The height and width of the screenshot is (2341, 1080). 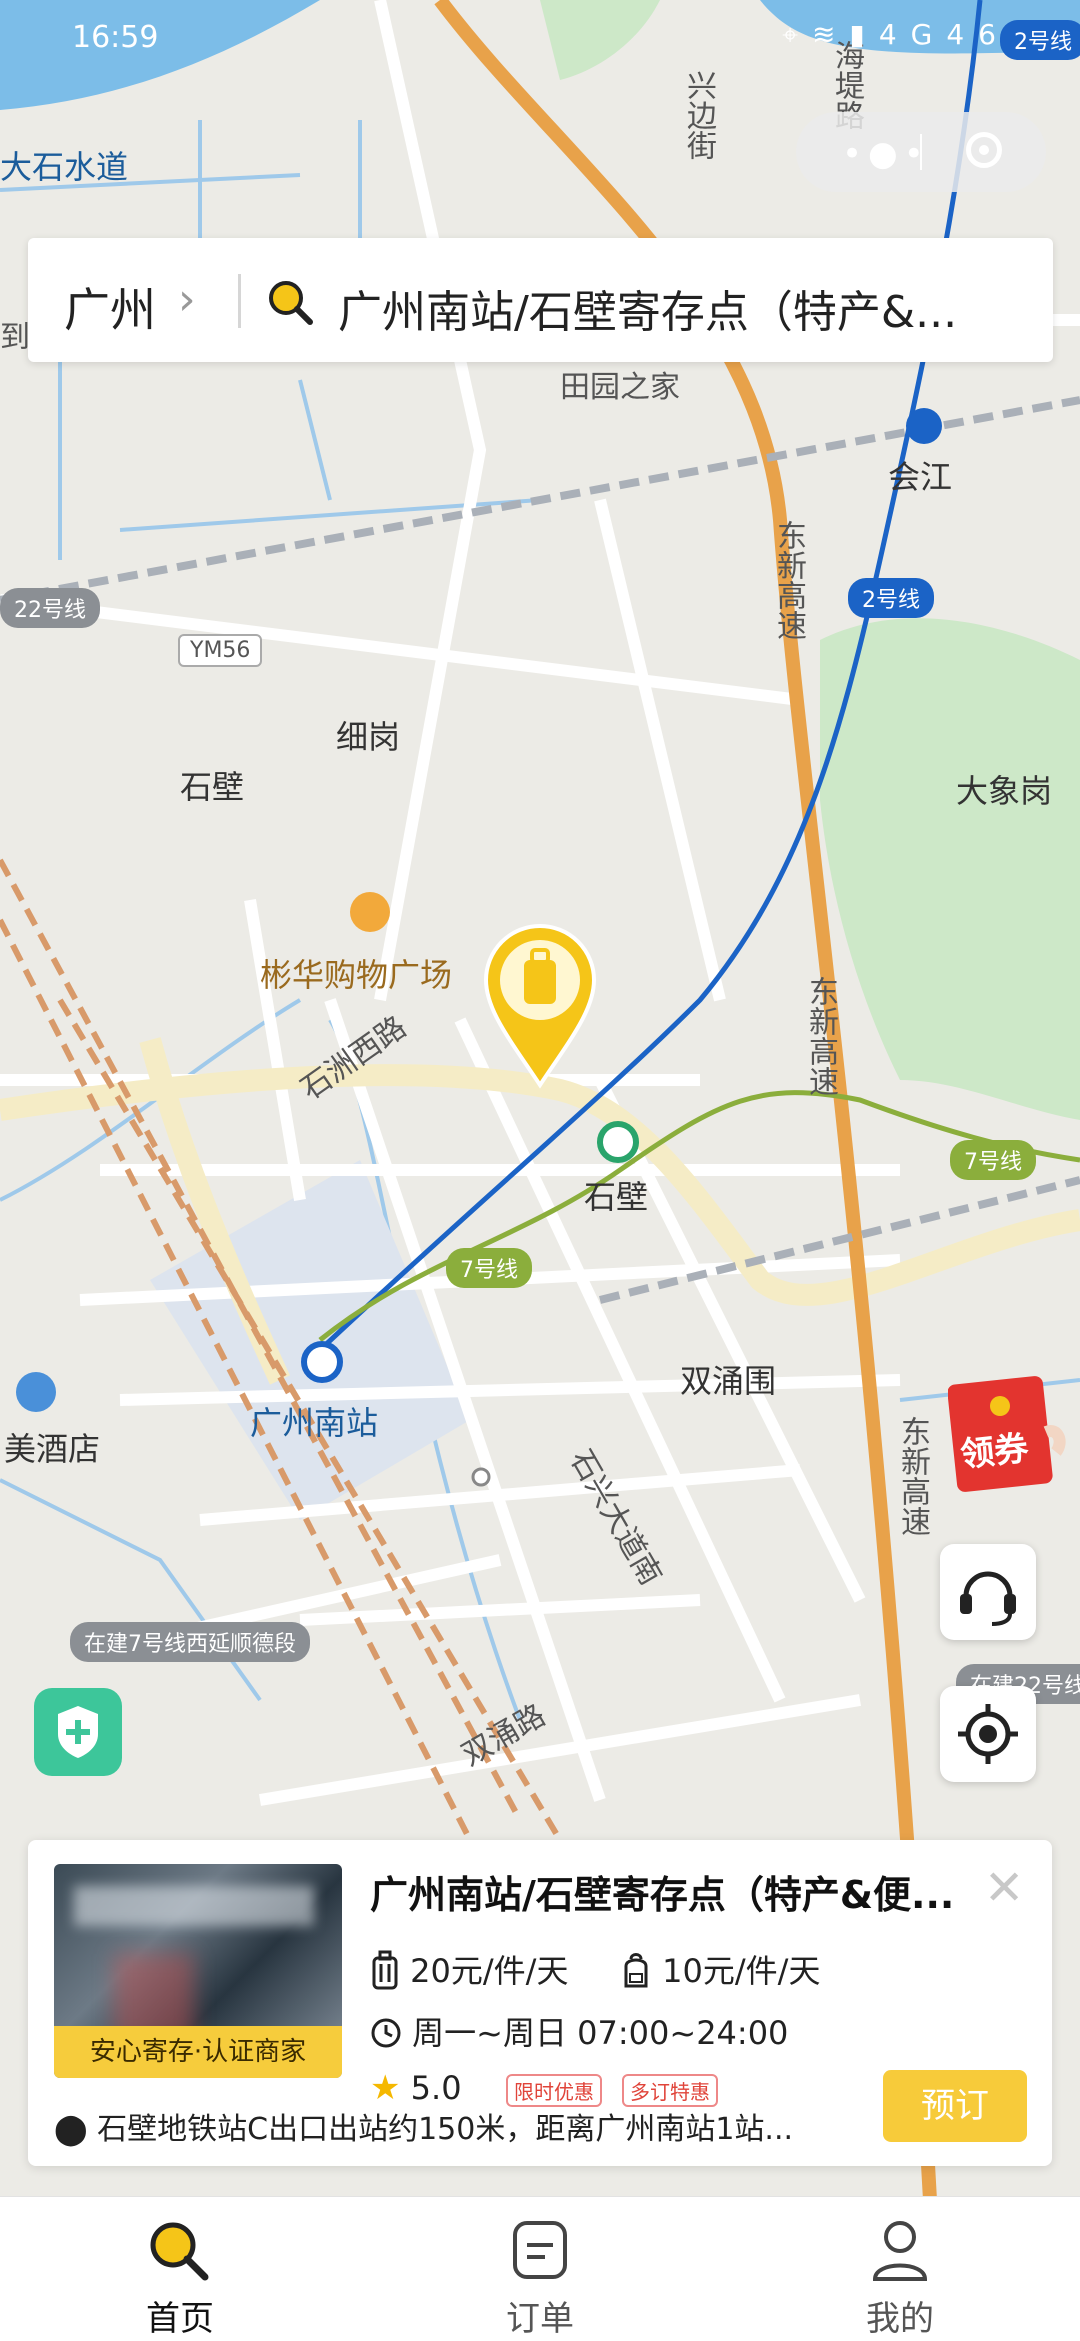 What do you see at coordinates (370, 912) in the screenshot?
I see `mall-icon` at bounding box center [370, 912].